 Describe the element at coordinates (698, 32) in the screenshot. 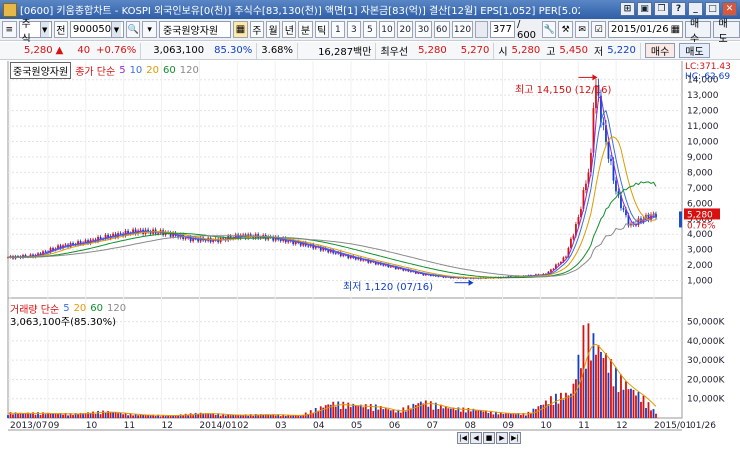

I see `buy-button: 매수` at that location.